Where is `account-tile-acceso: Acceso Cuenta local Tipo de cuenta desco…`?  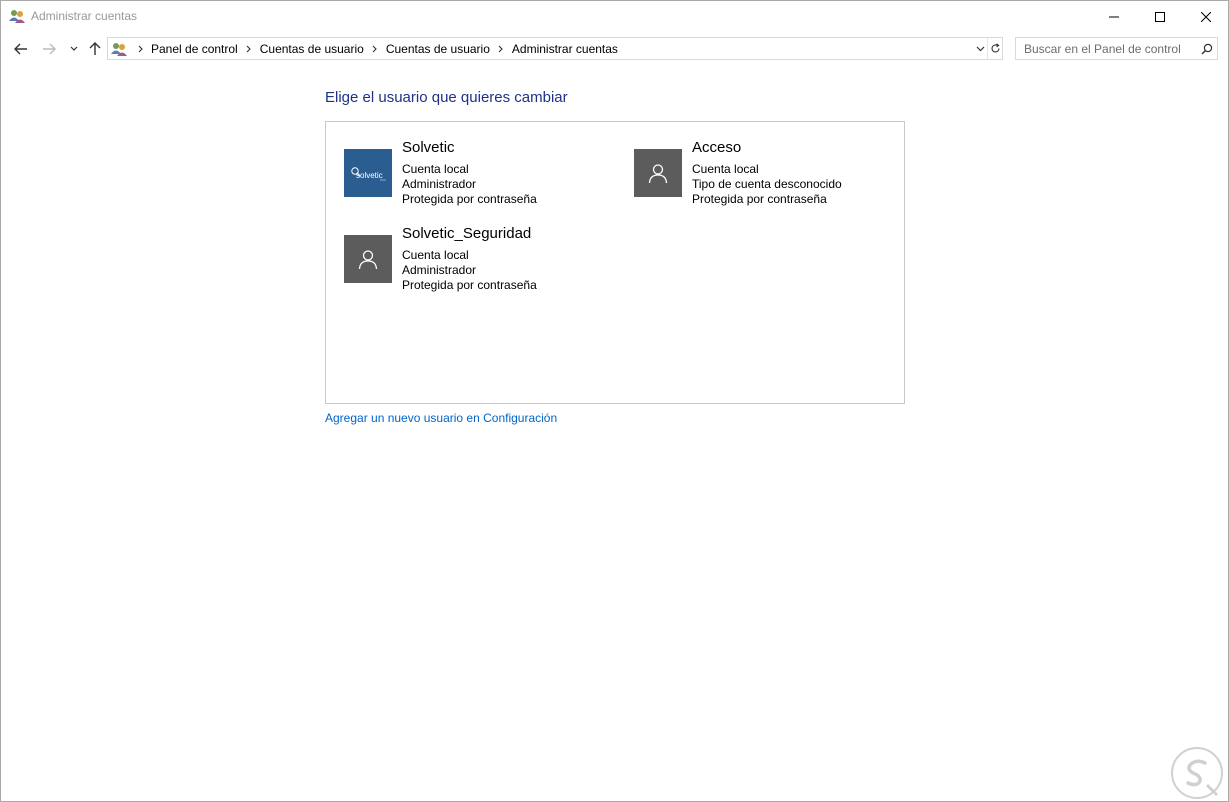
account-tile-acceso: Acceso Cuenta local Tipo de cuenta desco… is located at coordinates (764, 174).